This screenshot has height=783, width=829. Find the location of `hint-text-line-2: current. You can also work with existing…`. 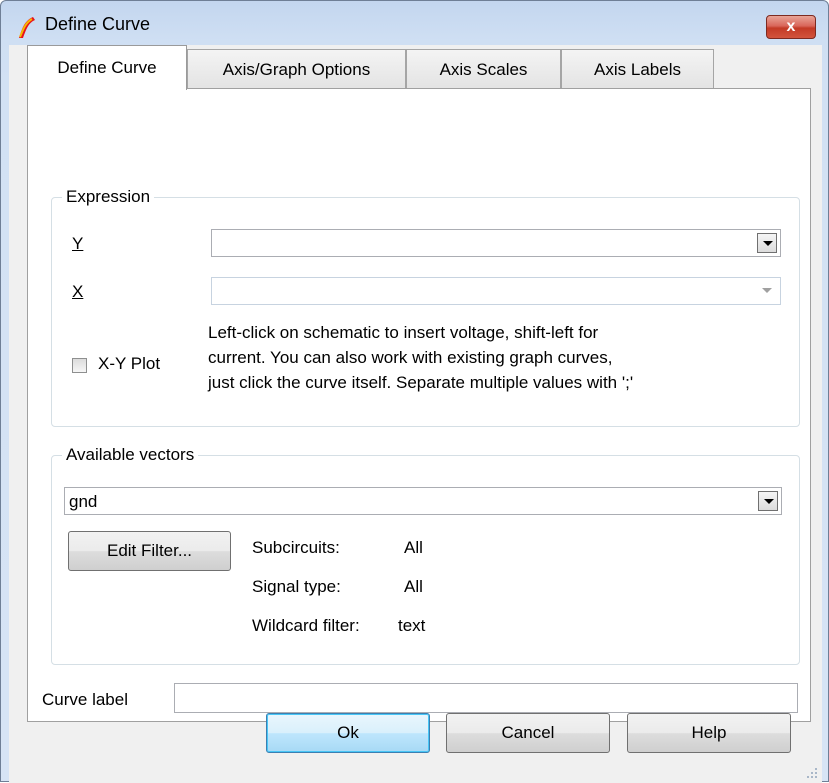

hint-text-line-2: current. You can also work with existing… is located at coordinates (410, 357).